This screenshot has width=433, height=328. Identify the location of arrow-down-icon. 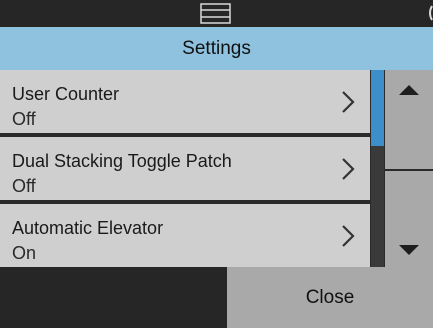
(409, 250).